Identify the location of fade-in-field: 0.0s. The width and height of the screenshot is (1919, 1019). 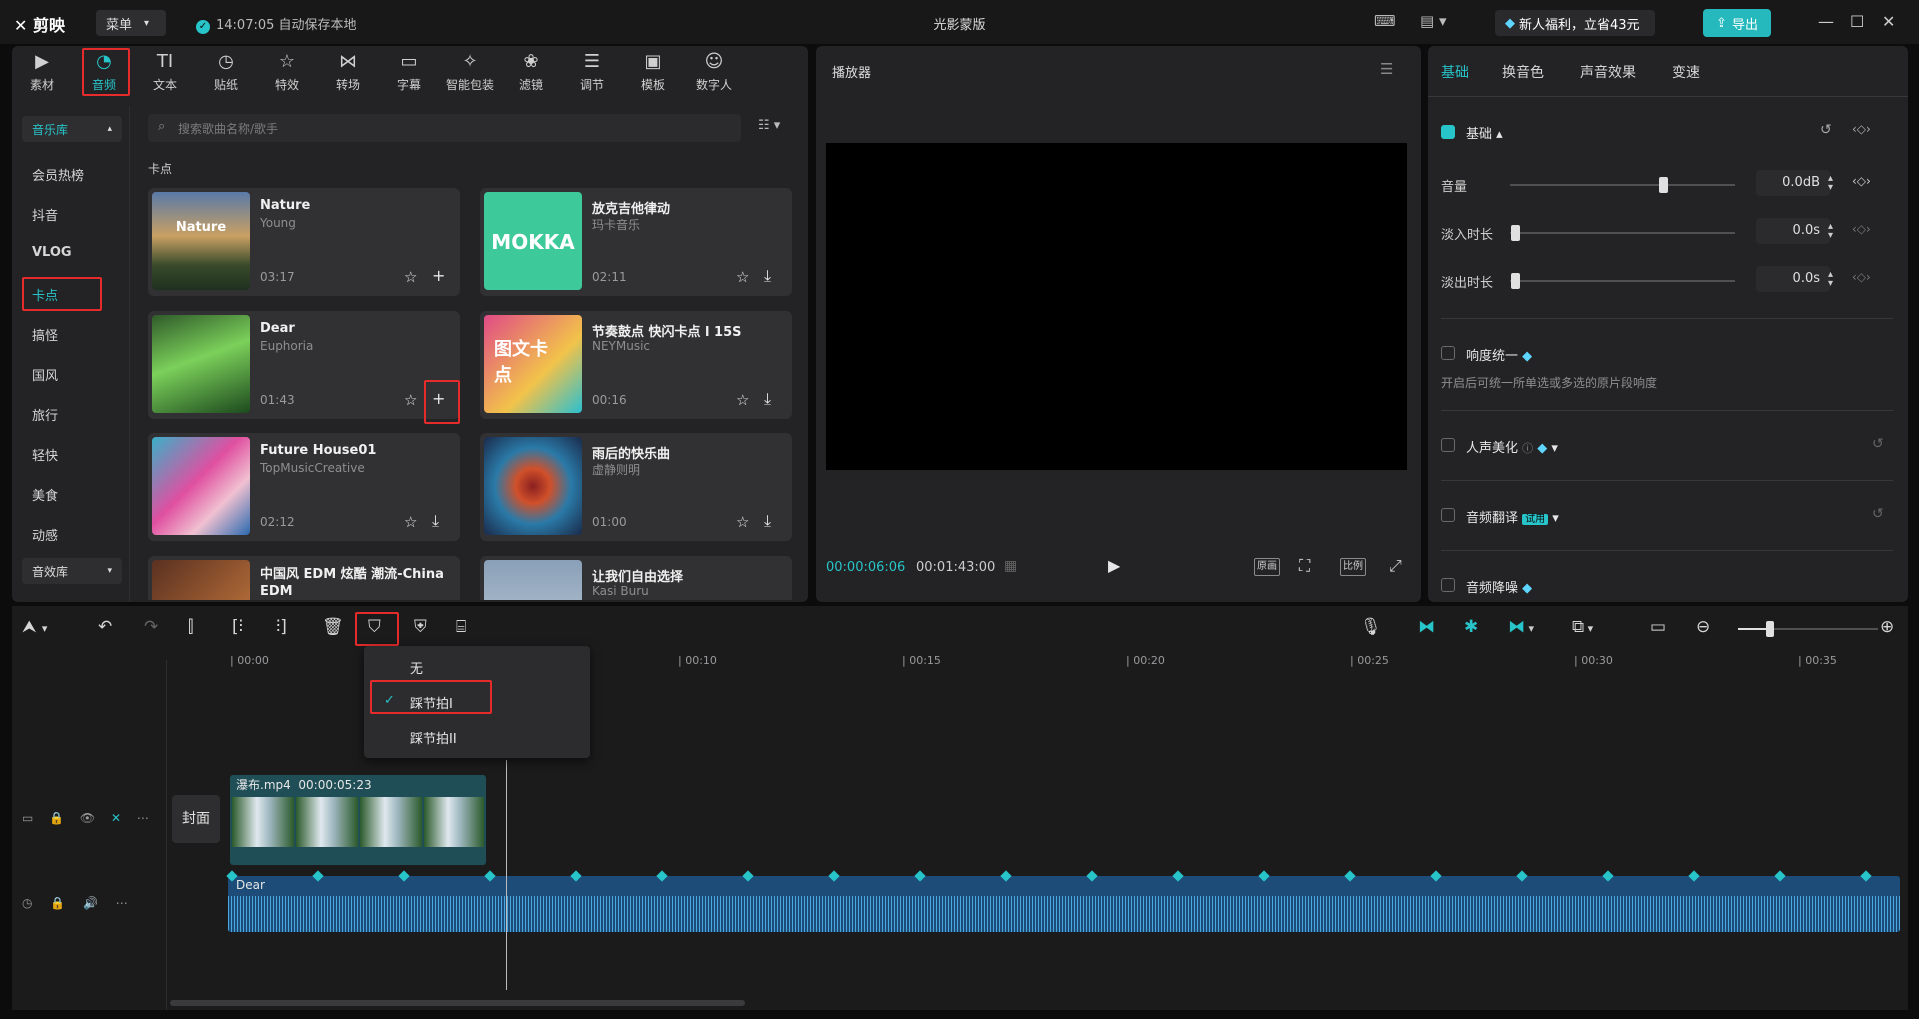
(1793, 231).